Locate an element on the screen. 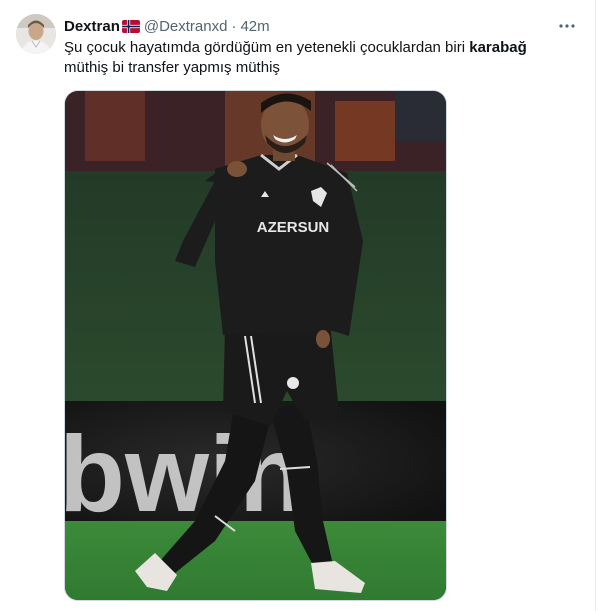 The height and width of the screenshot is (611, 598). tweet-text-bold: karabağ is located at coordinates (498, 47).